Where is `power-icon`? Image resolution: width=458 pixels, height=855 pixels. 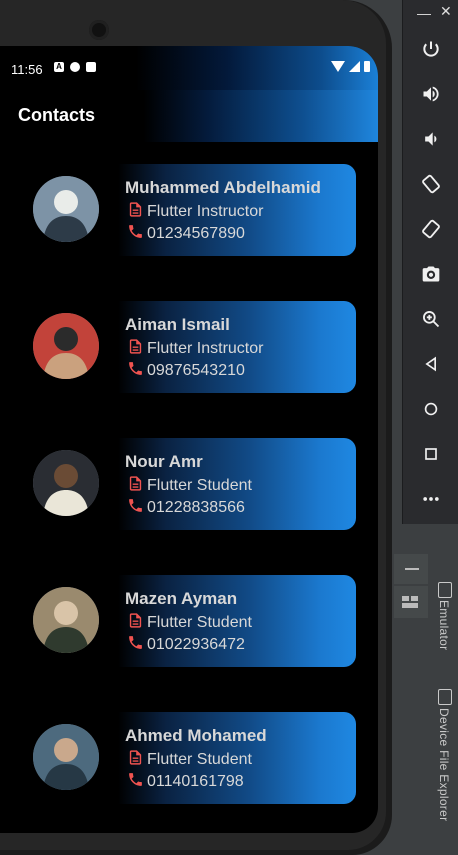
power-icon is located at coordinates (431, 49).